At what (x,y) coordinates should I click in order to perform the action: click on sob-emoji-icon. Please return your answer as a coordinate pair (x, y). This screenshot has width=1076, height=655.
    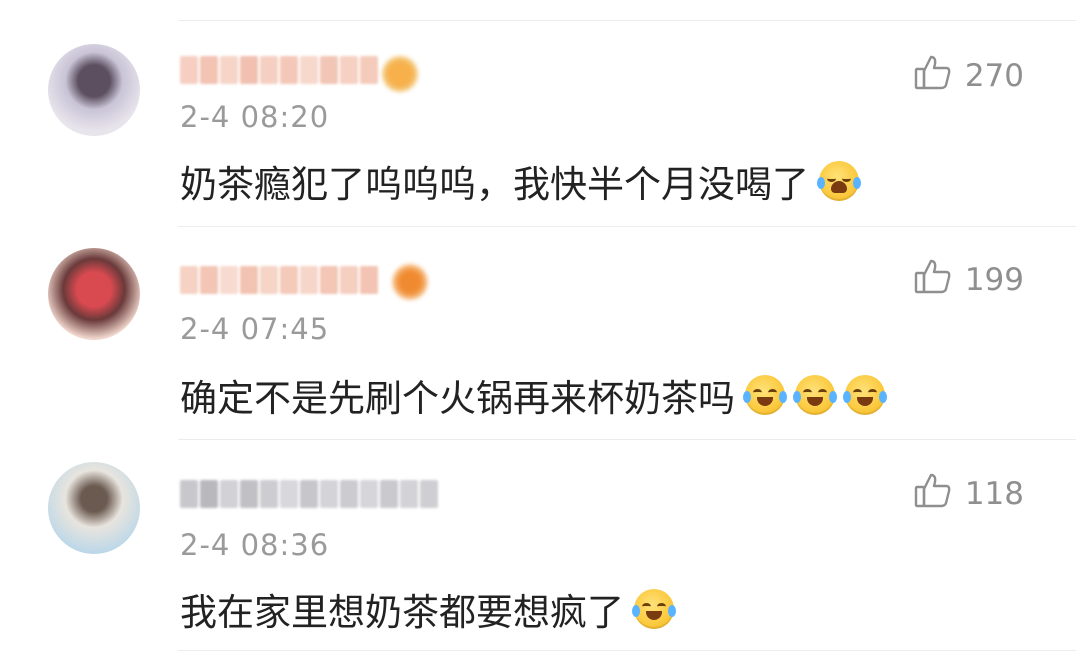
    Looking at the image, I should click on (839, 181).